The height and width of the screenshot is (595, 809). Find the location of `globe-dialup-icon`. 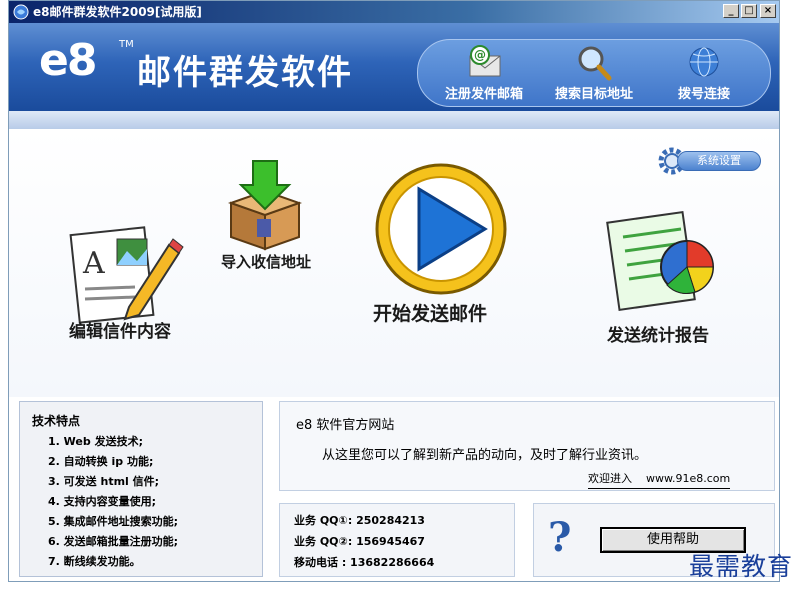

globe-dialup-icon is located at coordinates (704, 62).